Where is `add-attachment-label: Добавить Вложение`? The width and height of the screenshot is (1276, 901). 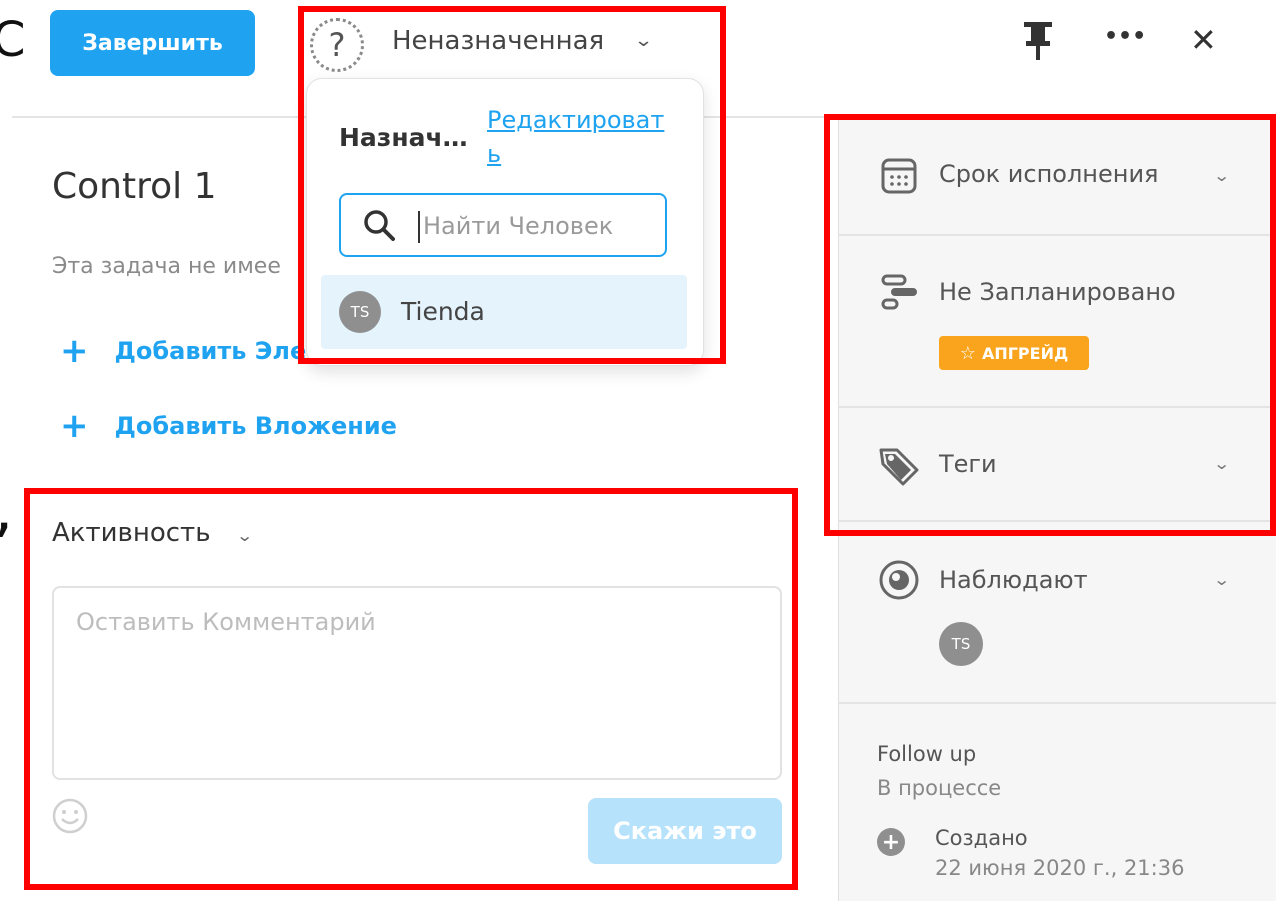
add-attachment-label: Добавить Вложение is located at coordinates (255, 426).